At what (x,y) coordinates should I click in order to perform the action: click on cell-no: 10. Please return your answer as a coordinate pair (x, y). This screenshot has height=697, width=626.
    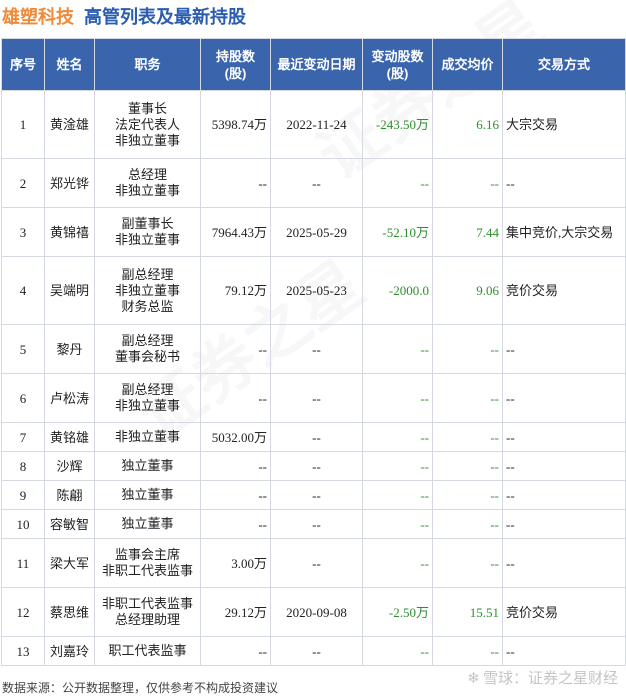
    Looking at the image, I should click on (23, 524).